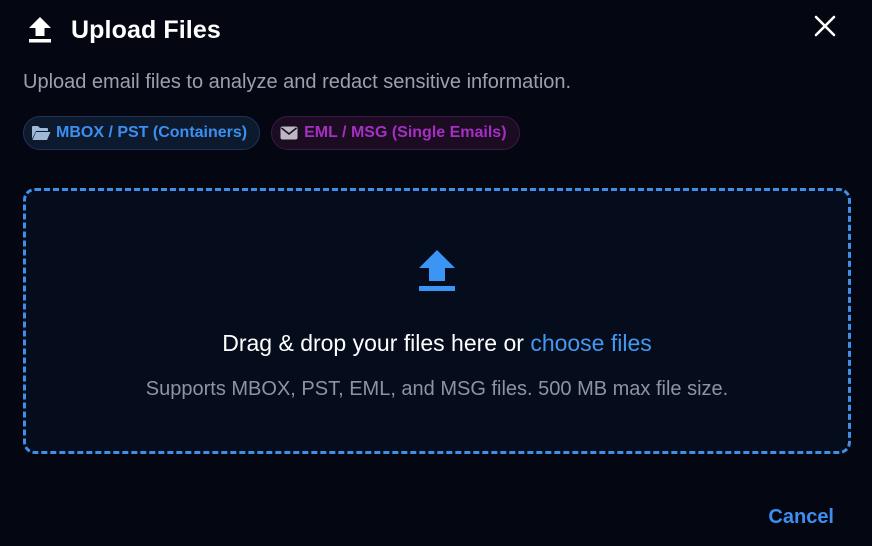  What do you see at coordinates (146, 29) in the screenshot?
I see `dialog-title: Upload Files` at bounding box center [146, 29].